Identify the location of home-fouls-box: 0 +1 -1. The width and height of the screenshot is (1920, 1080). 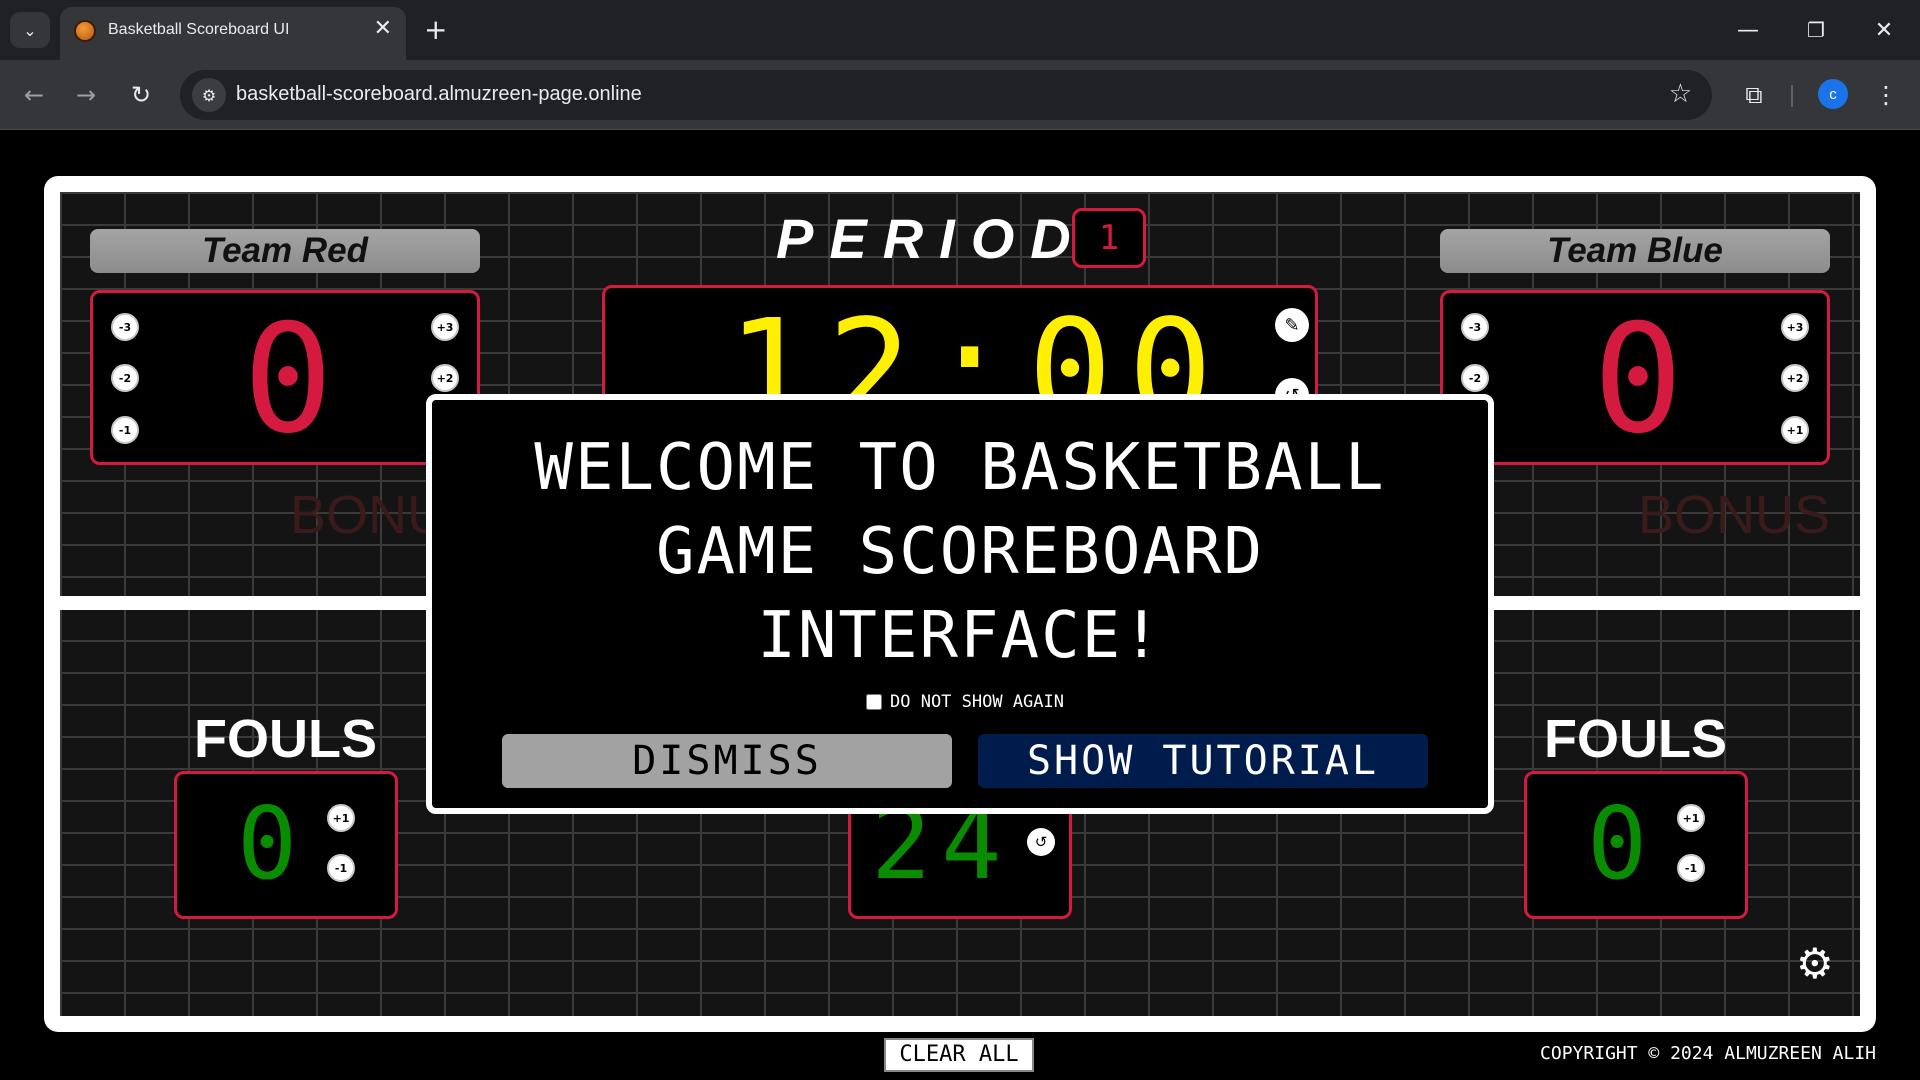
(286, 845).